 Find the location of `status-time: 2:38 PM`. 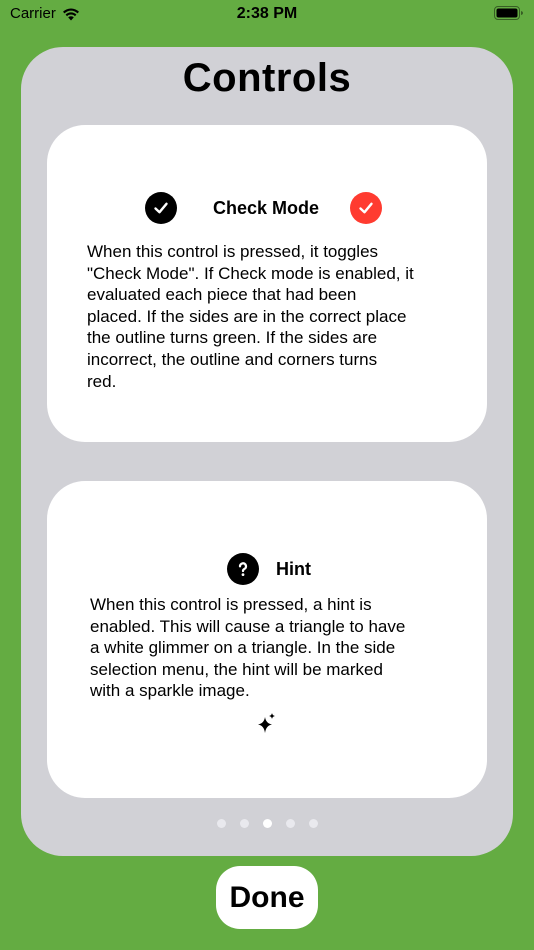

status-time: 2:38 PM is located at coordinates (267, 13).